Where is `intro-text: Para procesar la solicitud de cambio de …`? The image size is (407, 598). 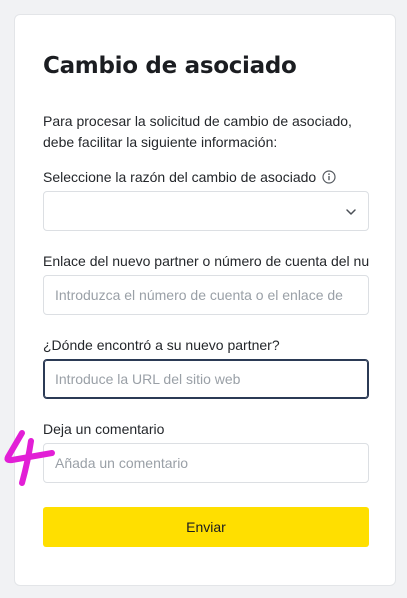 intro-text: Para procesar la solicitud de cambio de … is located at coordinates (197, 131).